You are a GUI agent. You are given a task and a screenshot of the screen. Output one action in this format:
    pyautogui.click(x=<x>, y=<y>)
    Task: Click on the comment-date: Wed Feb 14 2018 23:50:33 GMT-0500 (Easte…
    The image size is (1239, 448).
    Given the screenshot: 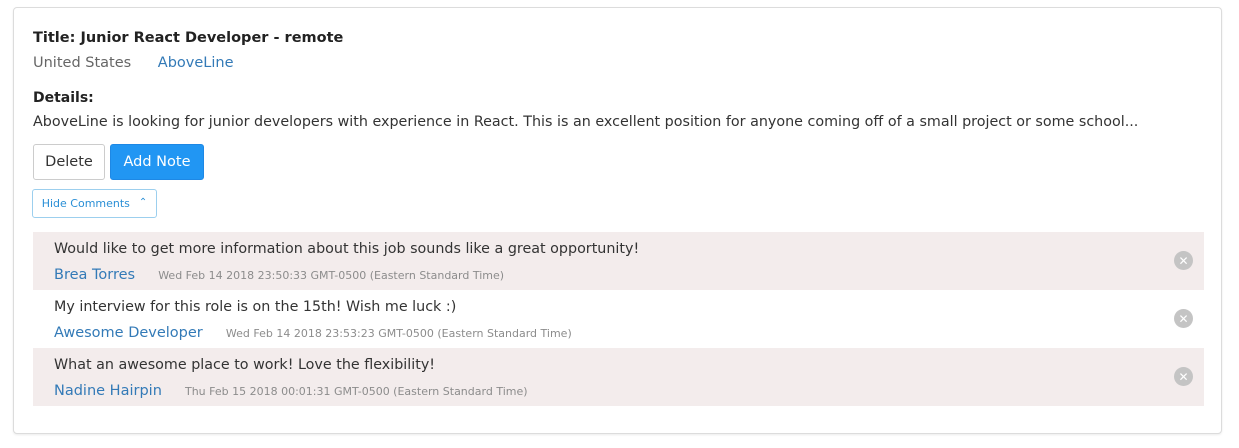 What is the action you would take?
    pyautogui.click(x=331, y=275)
    